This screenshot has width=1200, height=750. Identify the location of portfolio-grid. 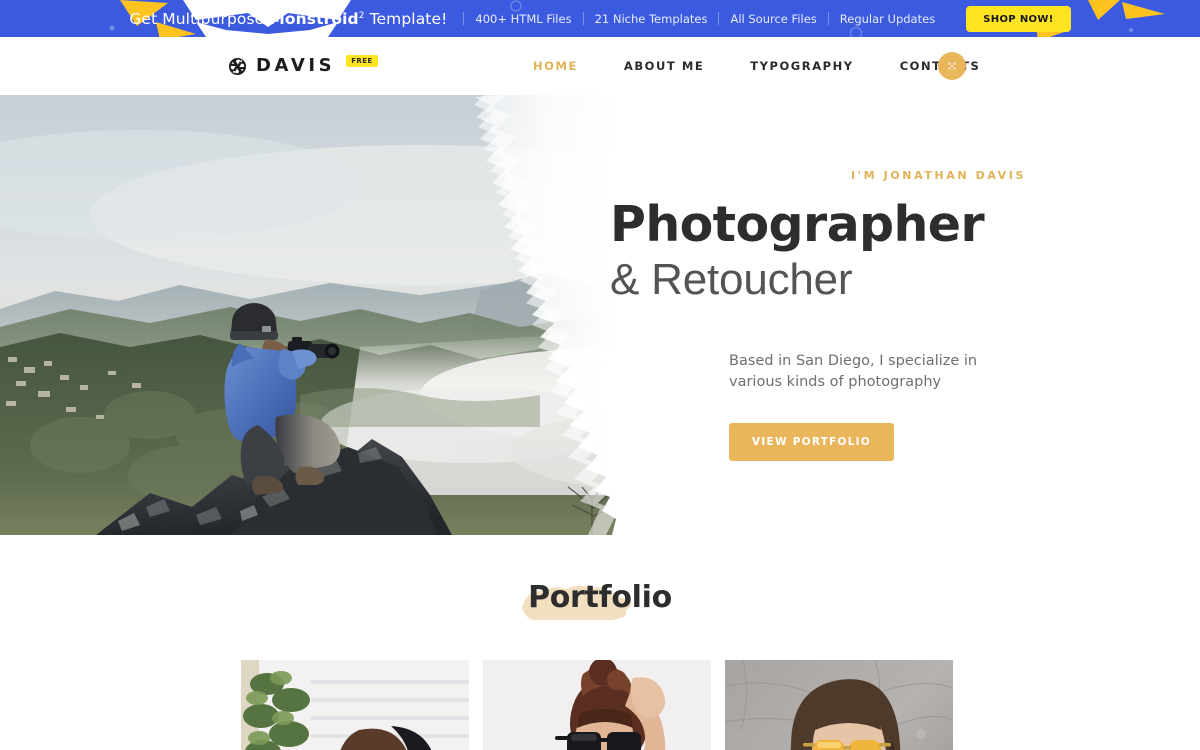
(600, 705).